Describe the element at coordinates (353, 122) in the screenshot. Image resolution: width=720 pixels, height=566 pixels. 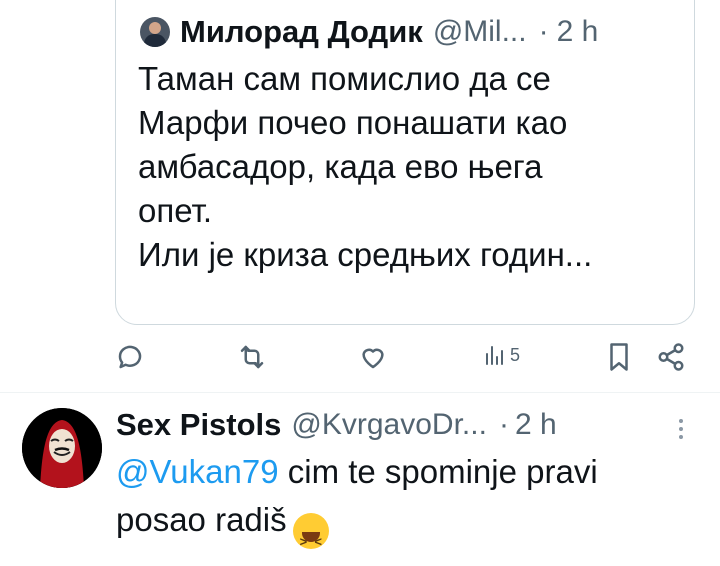
I see `quoted-text-line: Марфи почео понашати као` at that location.